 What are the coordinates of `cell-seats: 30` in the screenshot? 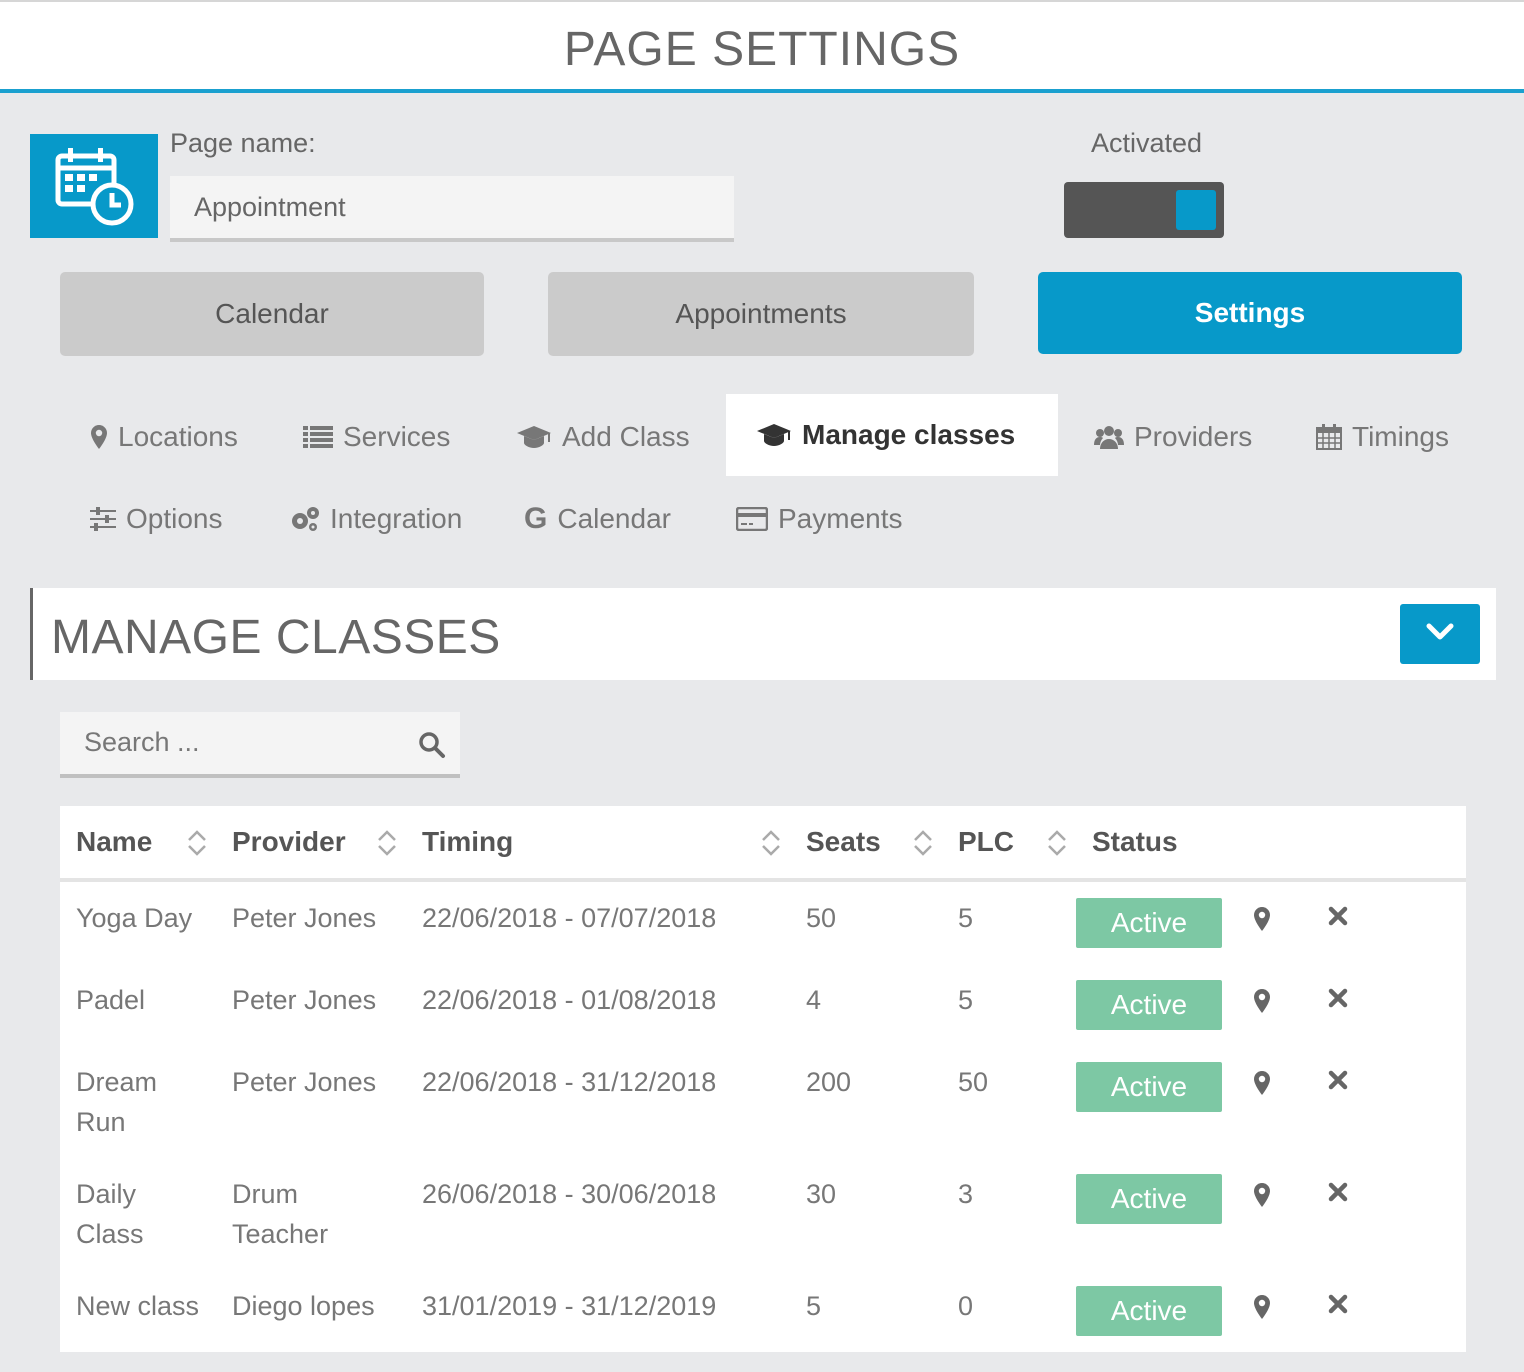 It's located at (821, 1194).